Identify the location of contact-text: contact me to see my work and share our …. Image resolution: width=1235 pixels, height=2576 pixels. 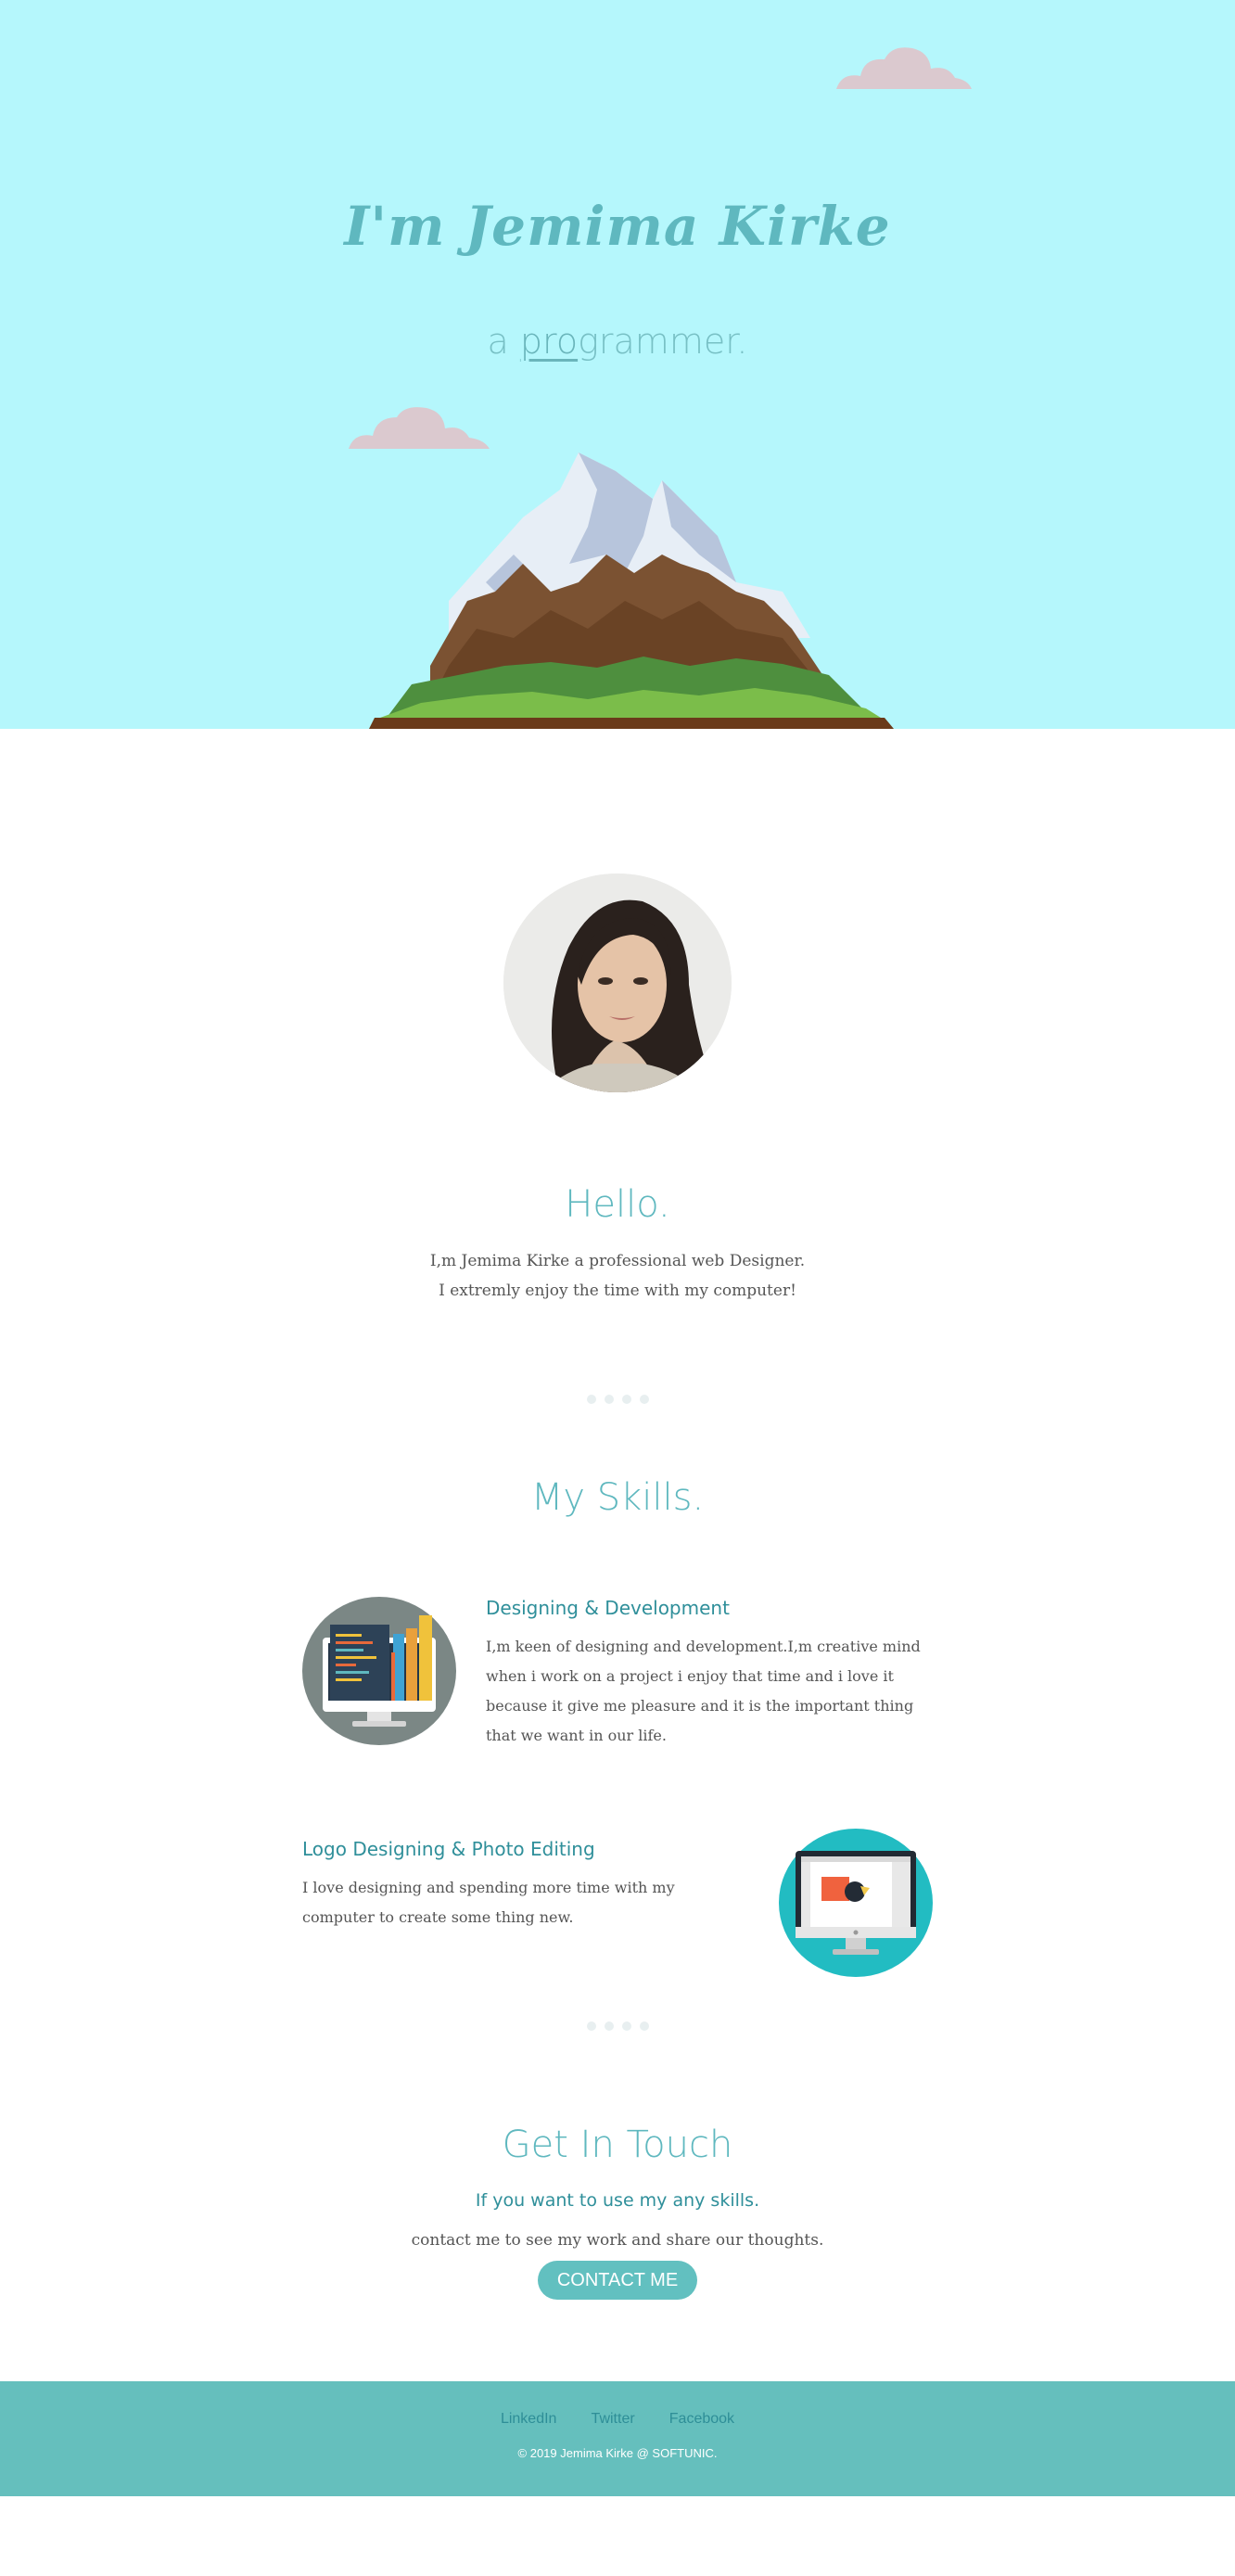
(617, 2240).